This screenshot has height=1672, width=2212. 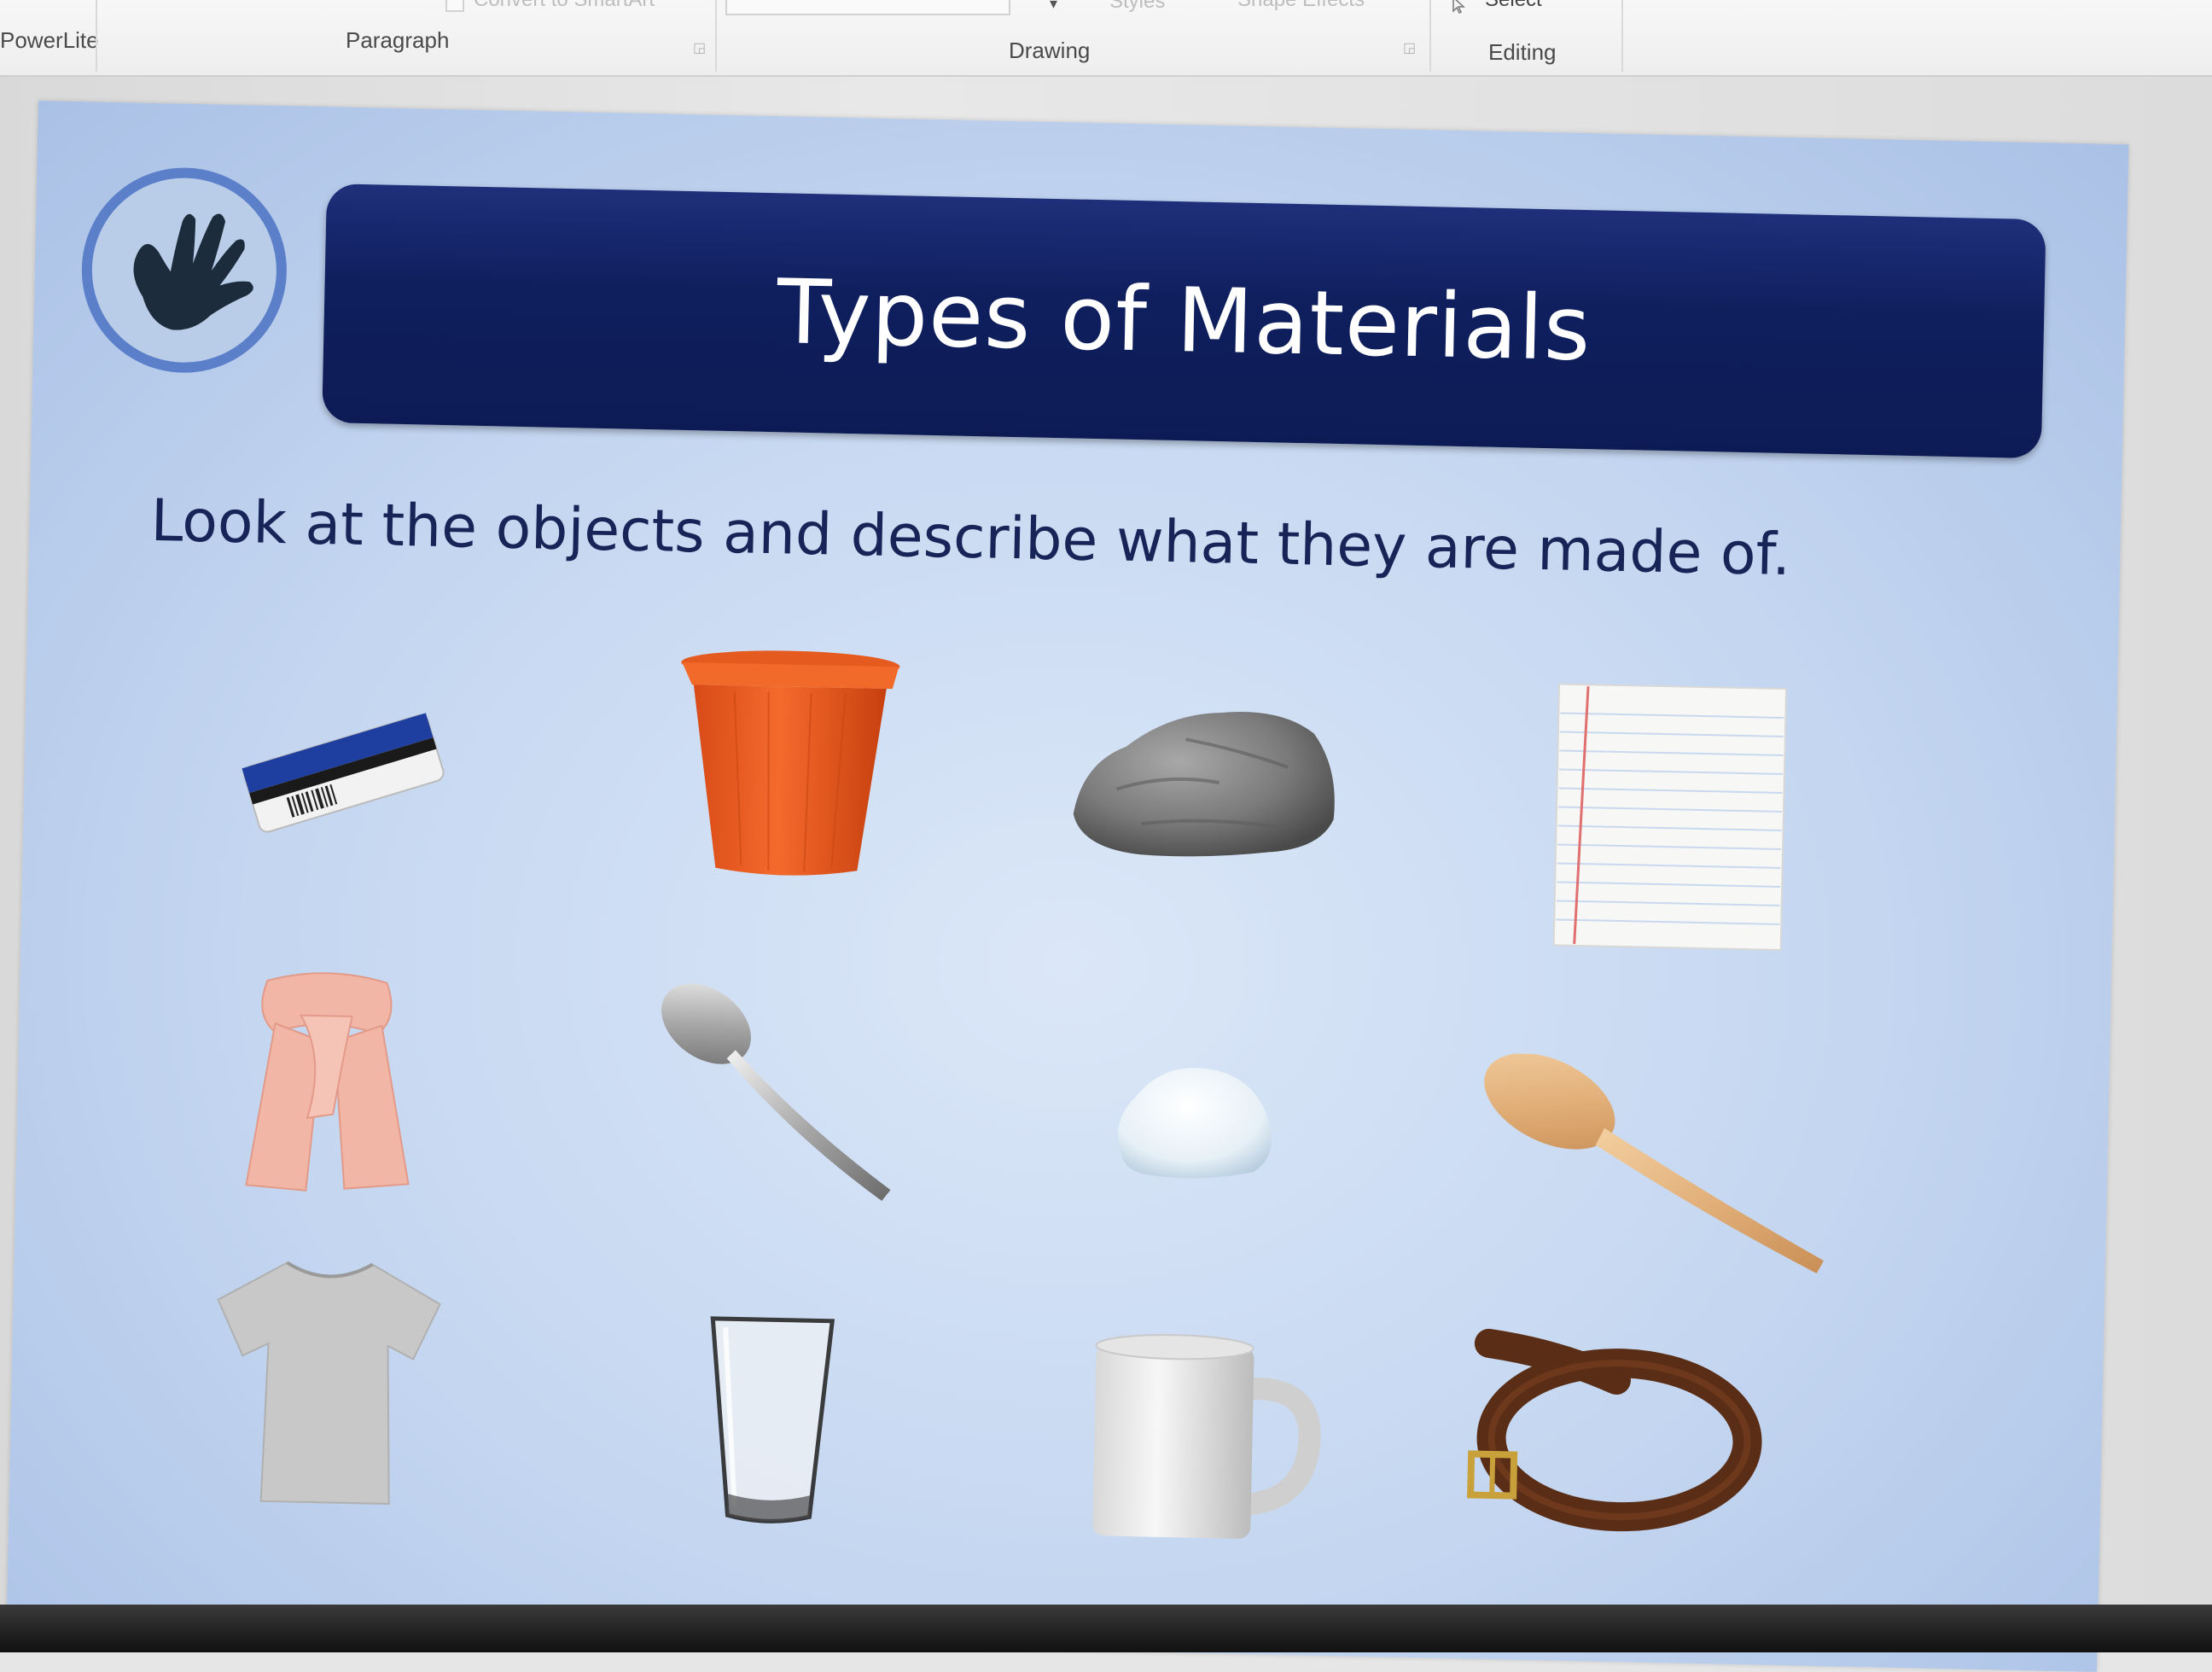 I want to click on handprint-logo, so click(x=184, y=271).